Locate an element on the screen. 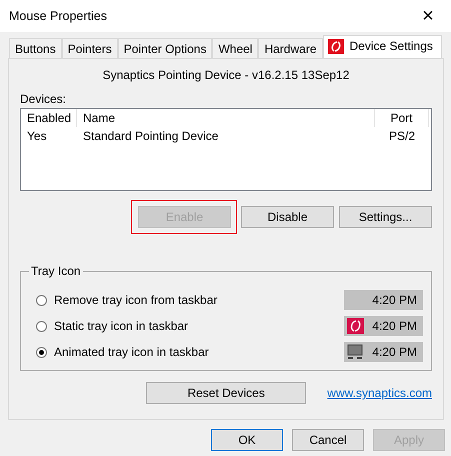 The image size is (451, 456). table-cell-text: PS/2 is located at coordinates (402, 135).